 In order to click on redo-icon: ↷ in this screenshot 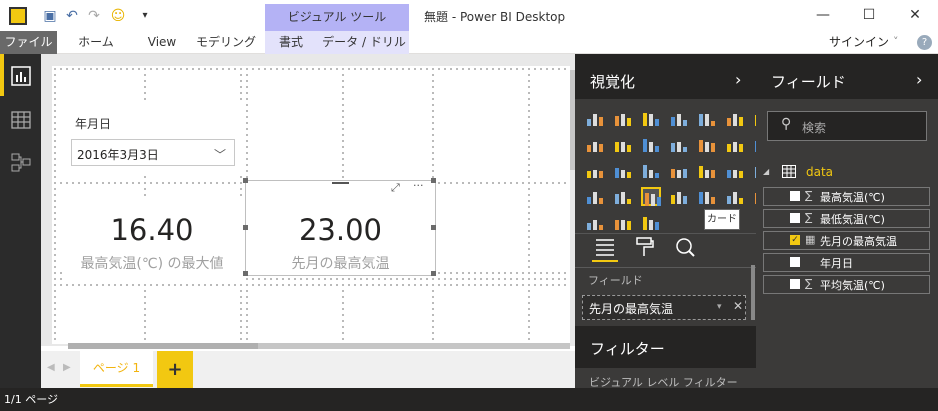, I will do `click(94, 16)`.